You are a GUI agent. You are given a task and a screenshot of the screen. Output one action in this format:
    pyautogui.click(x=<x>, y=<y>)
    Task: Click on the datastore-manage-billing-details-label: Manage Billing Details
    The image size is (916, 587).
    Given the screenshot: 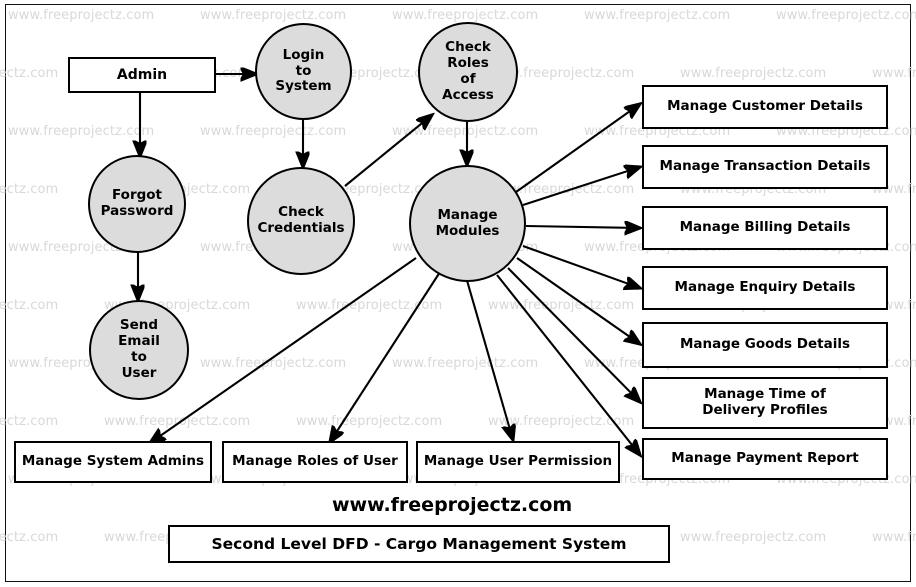 What is the action you would take?
    pyautogui.click(x=765, y=227)
    